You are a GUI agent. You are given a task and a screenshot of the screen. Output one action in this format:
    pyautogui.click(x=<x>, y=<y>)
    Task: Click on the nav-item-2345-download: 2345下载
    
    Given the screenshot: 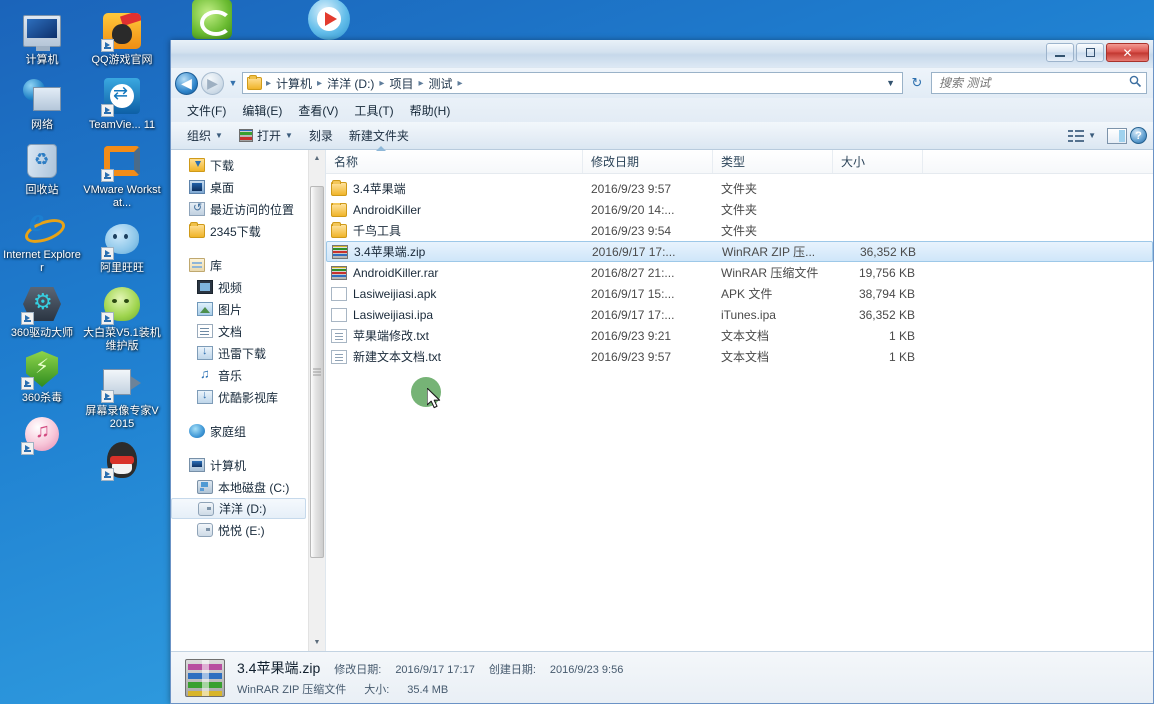 What is the action you would take?
    pyautogui.click(x=239, y=231)
    